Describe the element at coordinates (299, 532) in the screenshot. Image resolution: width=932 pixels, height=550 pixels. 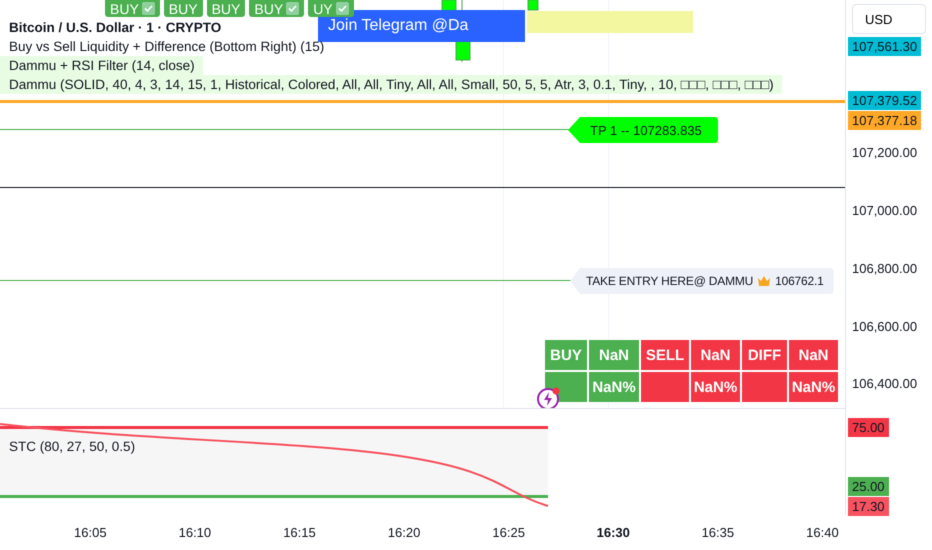
I see `time-label: 16:15` at that location.